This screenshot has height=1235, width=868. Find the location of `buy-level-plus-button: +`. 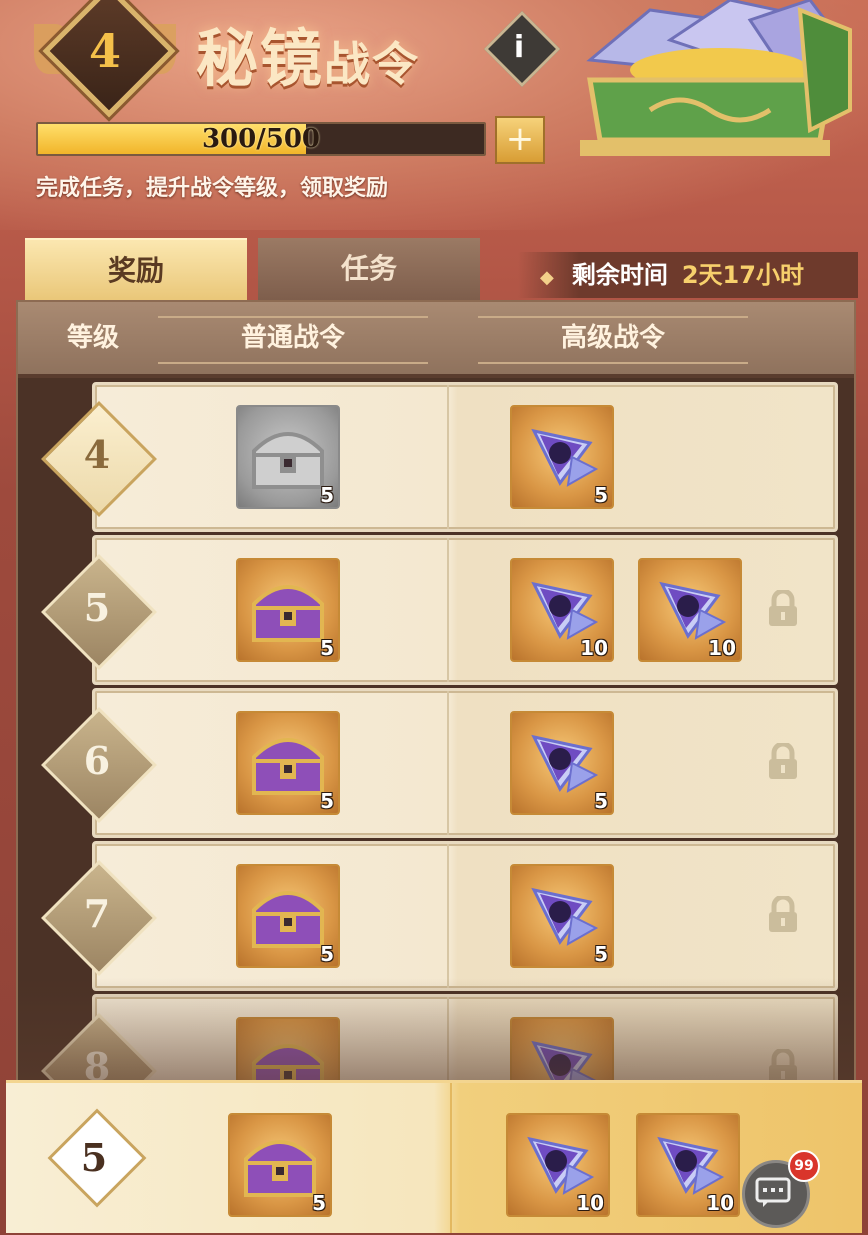

buy-level-plus-button: + is located at coordinates (520, 140).